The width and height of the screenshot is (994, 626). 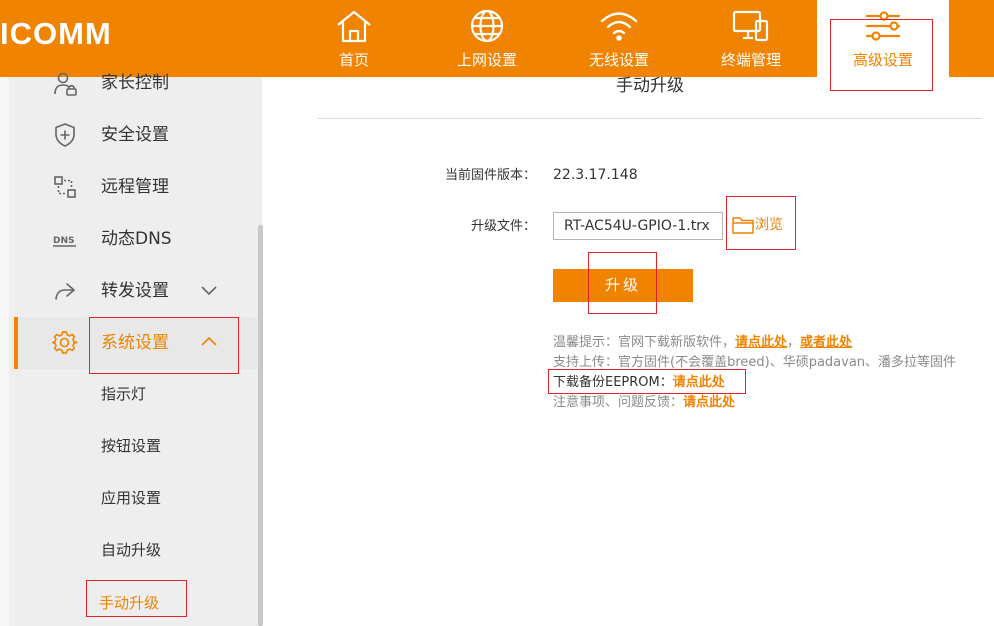 What do you see at coordinates (124, 394) in the screenshot?
I see `sidebar-subitem-label: 指示灯` at bounding box center [124, 394].